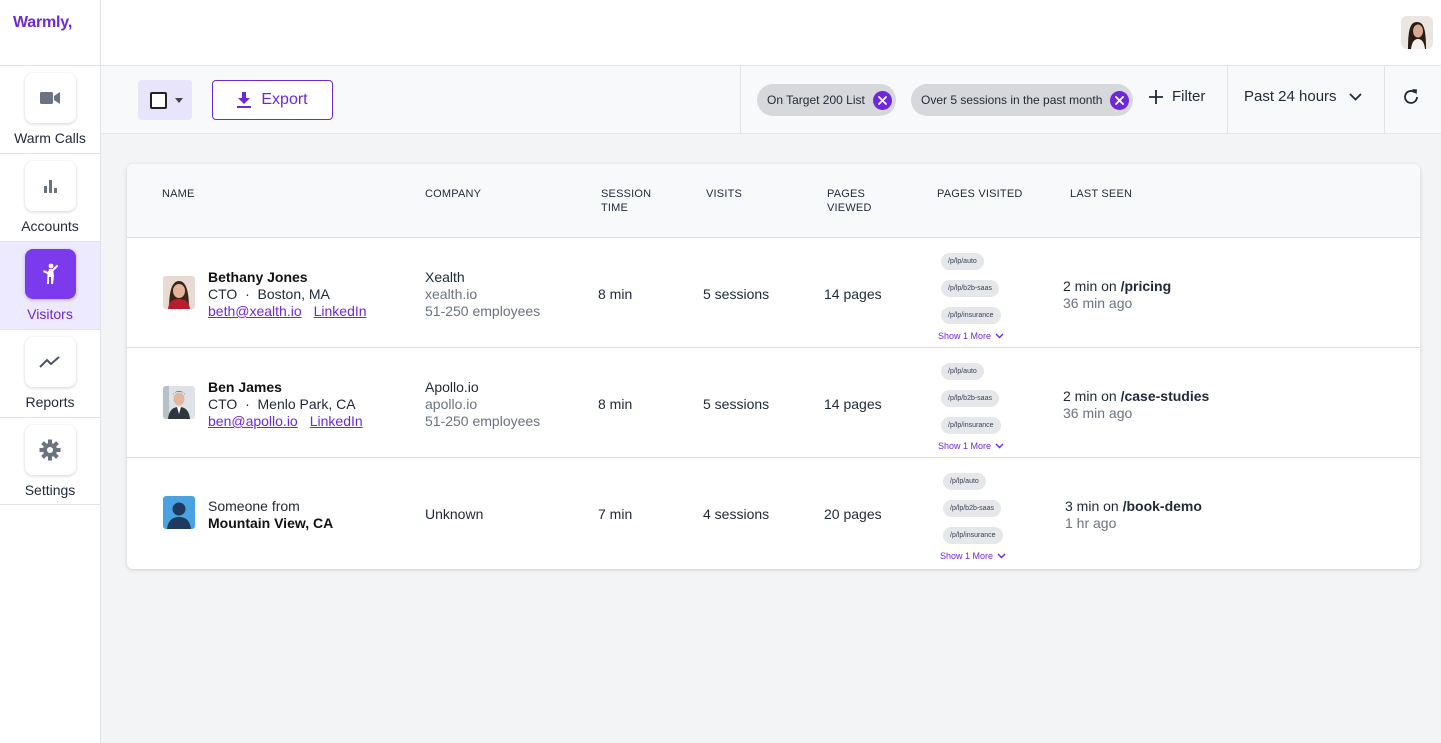 The height and width of the screenshot is (743, 1441). Describe the element at coordinates (1101, 194) in the screenshot. I see `column-header-last-seen: LAST SEEN` at that location.